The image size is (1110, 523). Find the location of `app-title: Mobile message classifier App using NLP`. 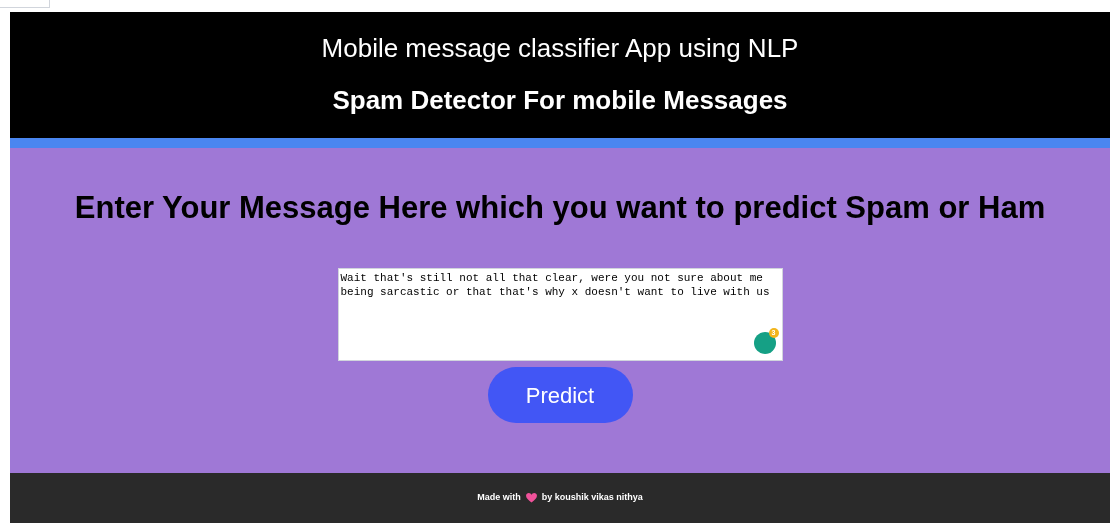

app-title: Mobile message classifier App using NLP is located at coordinates (560, 48).